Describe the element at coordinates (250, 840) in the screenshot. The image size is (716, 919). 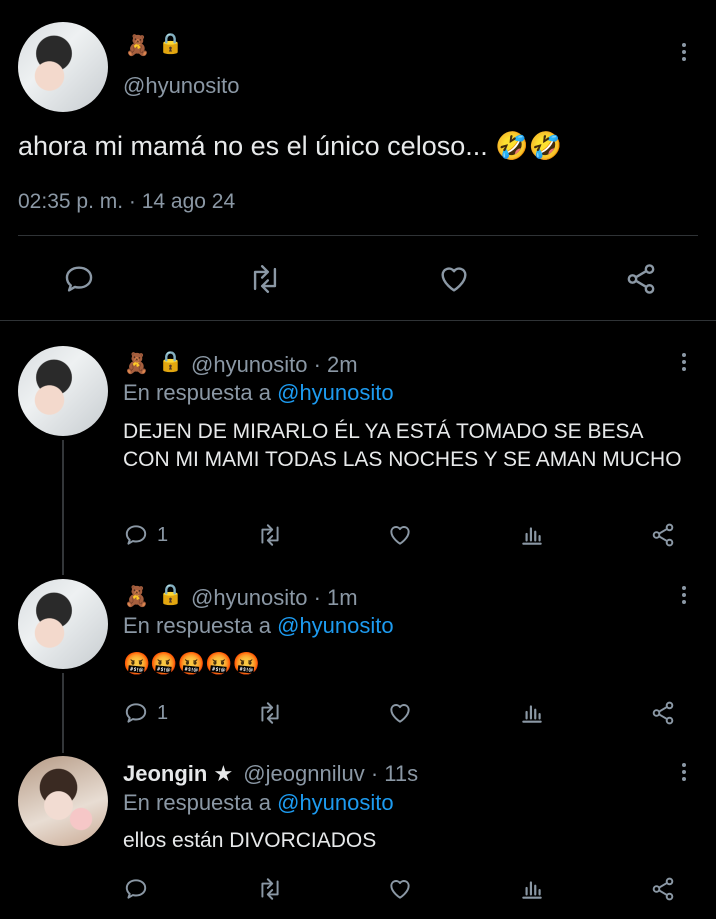
I see `reply-text: ellos están DIVORCIADOS` at that location.